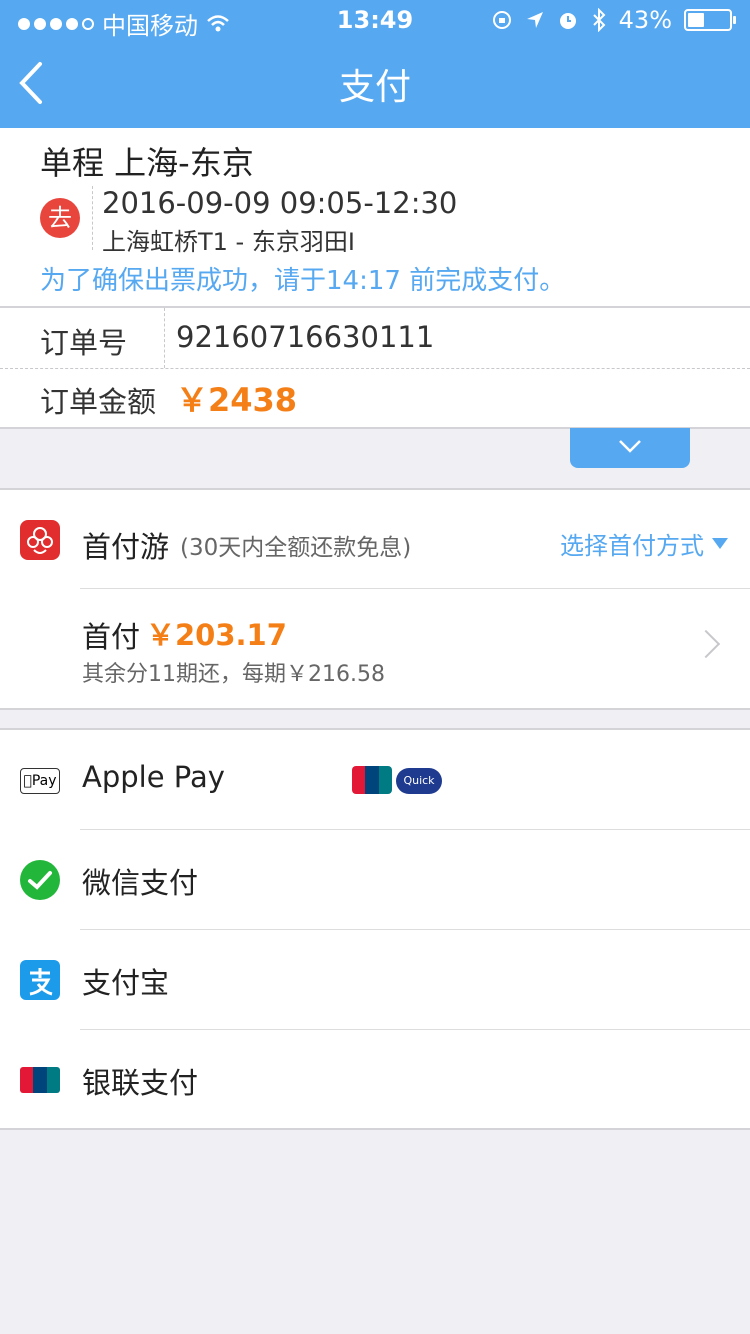 This screenshot has width=750, height=1334. Describe the element at coordinates (706, 644) in the screenshot. I see `chevron-right-icon` at that location.